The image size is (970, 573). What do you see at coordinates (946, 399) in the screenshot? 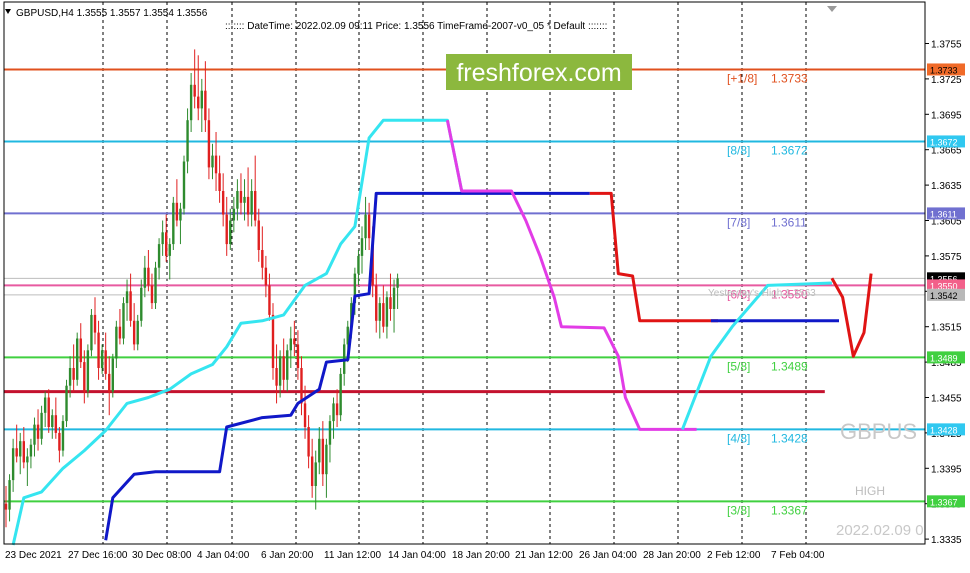
I see `y-tick-label: 1.3455` at bounding box center [946, 399].